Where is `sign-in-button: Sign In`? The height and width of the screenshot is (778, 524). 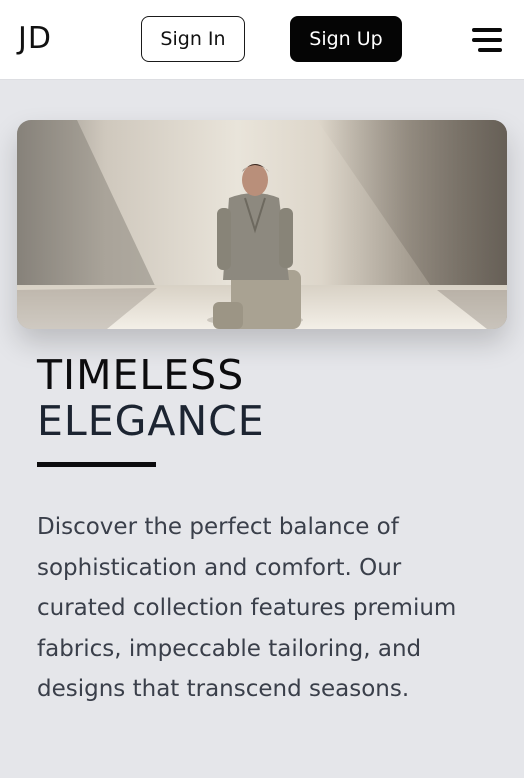
sign-in-button: Sign In is located at coordinates (193, 39).